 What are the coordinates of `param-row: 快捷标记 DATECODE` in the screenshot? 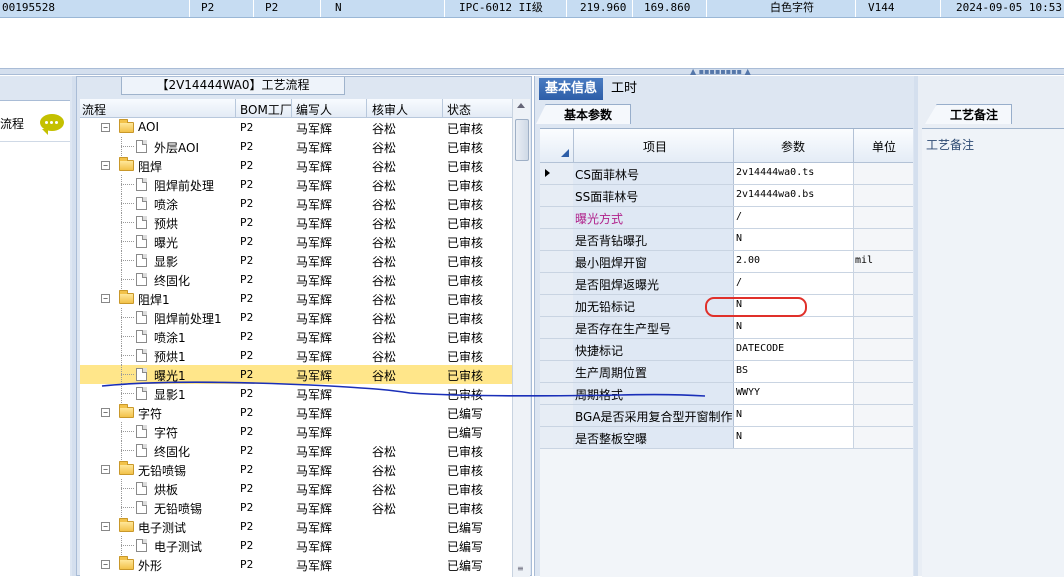 It's located at (726, 350).